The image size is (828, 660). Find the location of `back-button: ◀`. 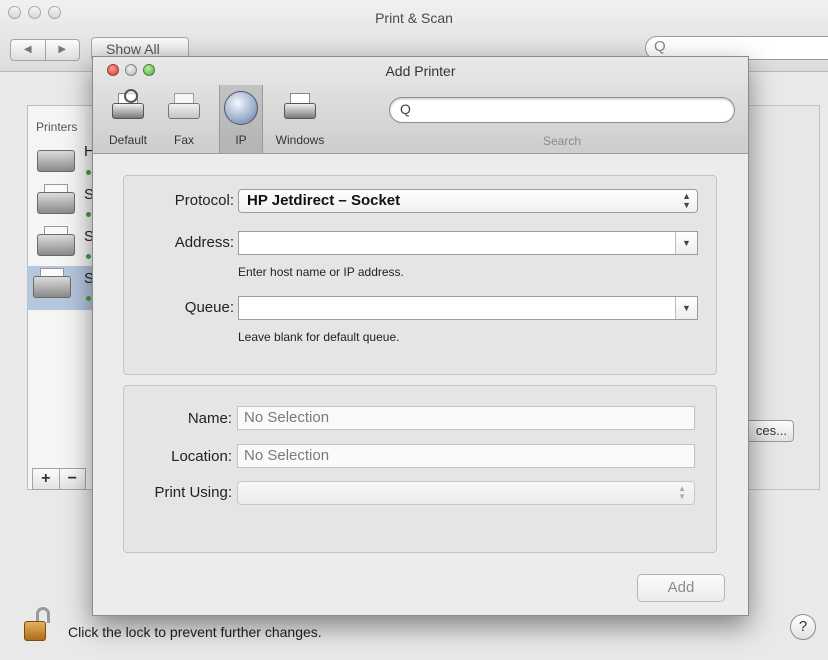

back-button: ◀ is located at coordinates (28, 50).